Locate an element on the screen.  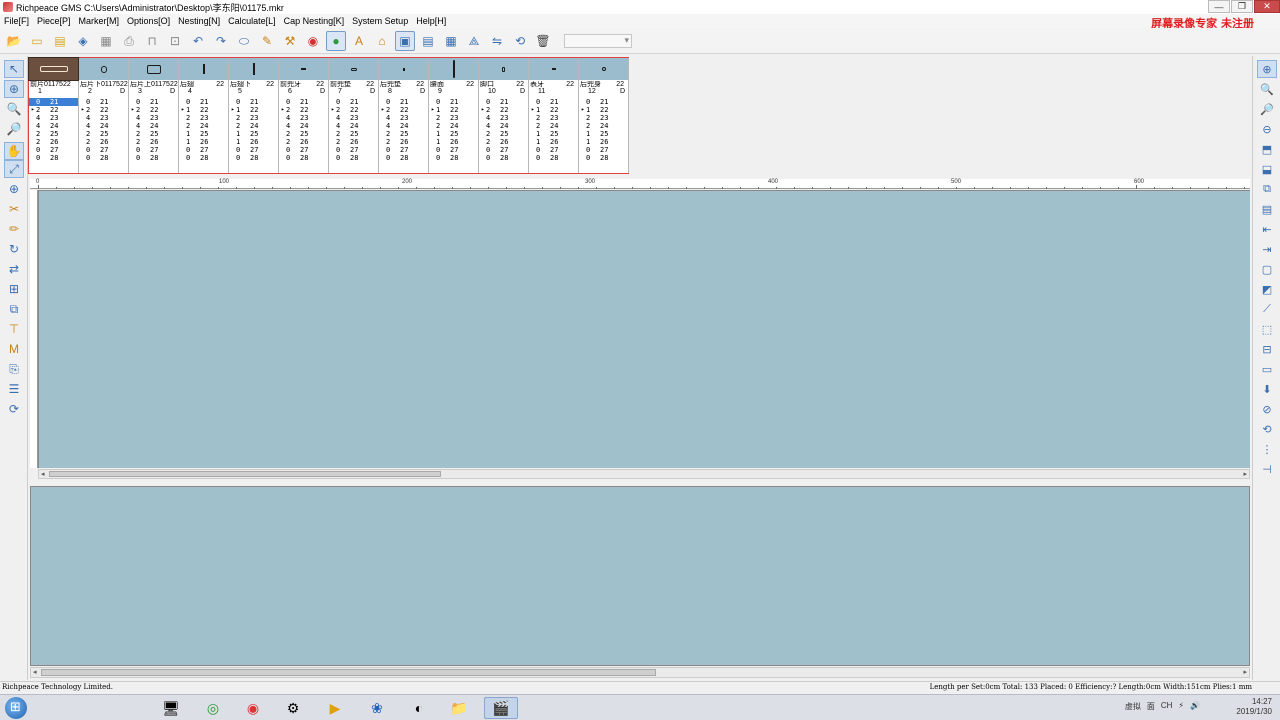
piece-copy-icon: ⧉ is located at coordinates (1267, 189).